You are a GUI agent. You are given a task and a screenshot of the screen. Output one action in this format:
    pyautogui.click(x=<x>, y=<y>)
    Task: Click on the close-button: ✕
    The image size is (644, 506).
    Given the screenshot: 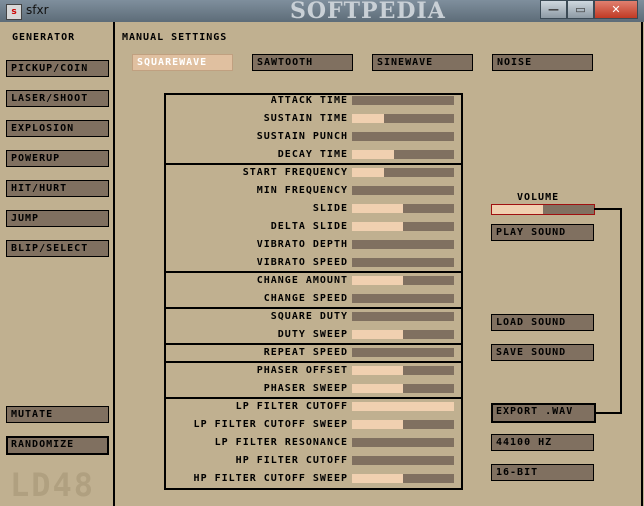 What is the action you would take?
    pyautogui.click(x=616, y=9)
    